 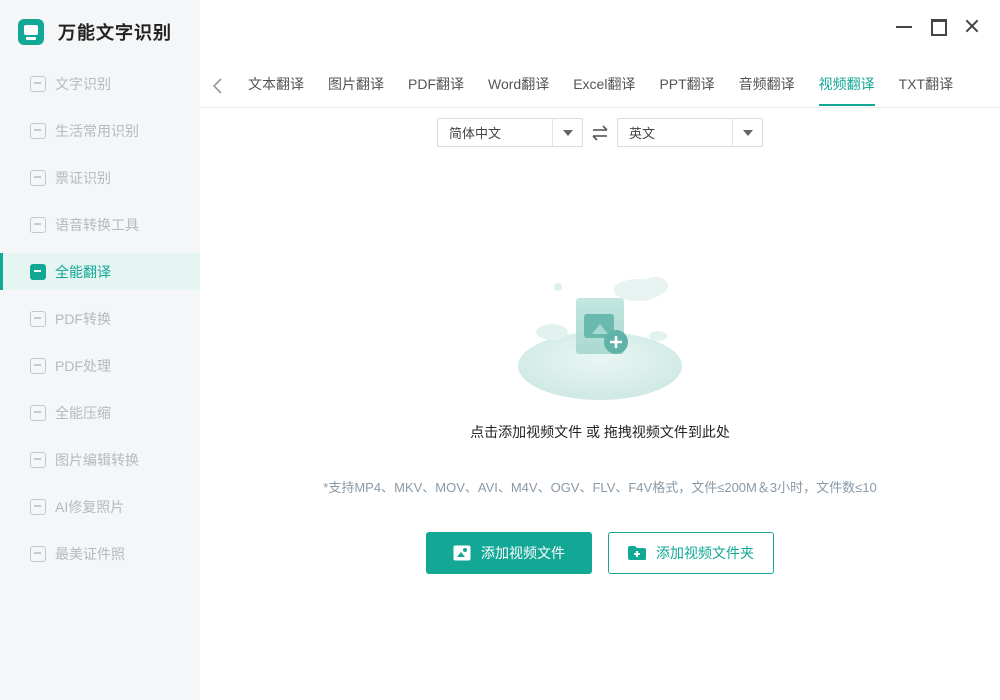 I want to click on scan-life-icon, so click(x=38, y=130).